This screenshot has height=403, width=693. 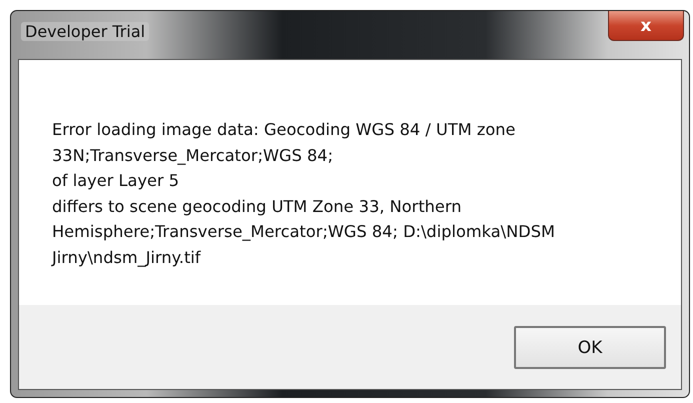 I want to click on window-title: Developer Trial, so click(x=85, y=31).